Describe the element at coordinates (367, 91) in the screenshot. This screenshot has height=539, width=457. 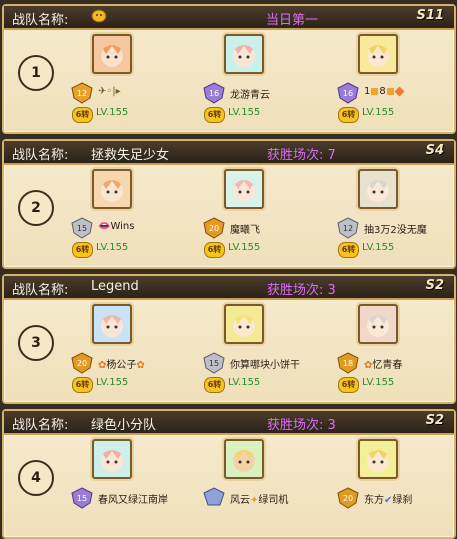
I see `player-name-text: 1` at that location.